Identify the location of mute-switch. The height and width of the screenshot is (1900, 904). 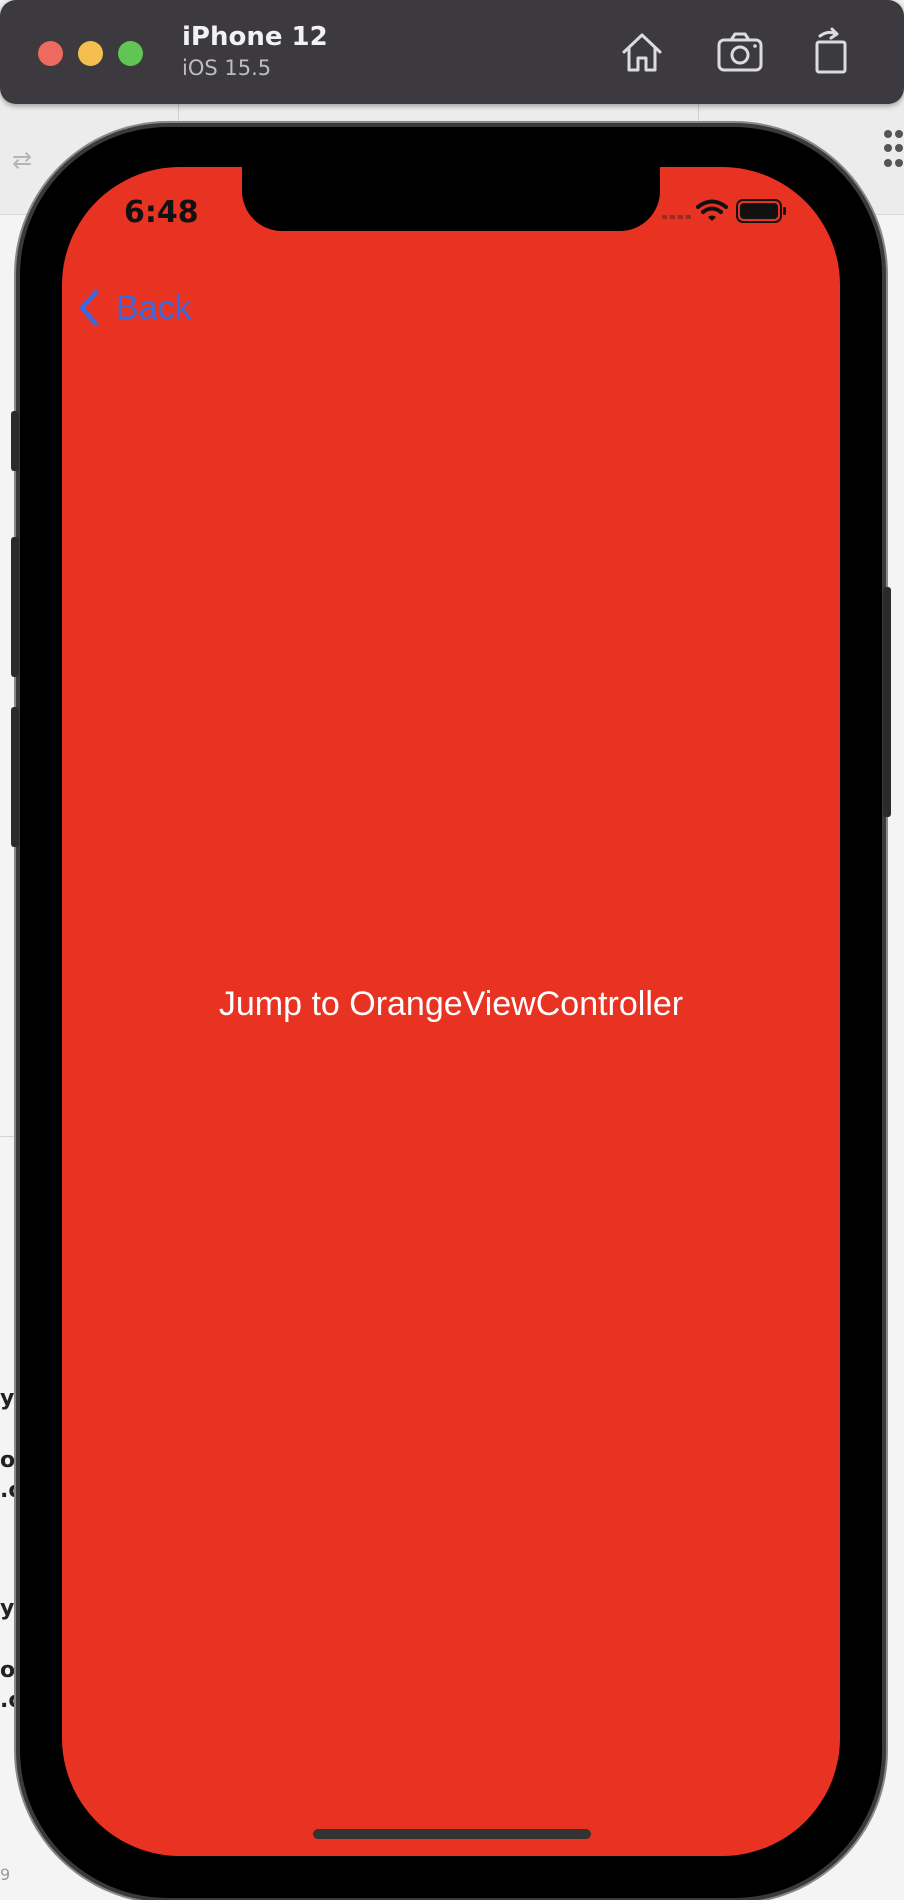
(15, 441).